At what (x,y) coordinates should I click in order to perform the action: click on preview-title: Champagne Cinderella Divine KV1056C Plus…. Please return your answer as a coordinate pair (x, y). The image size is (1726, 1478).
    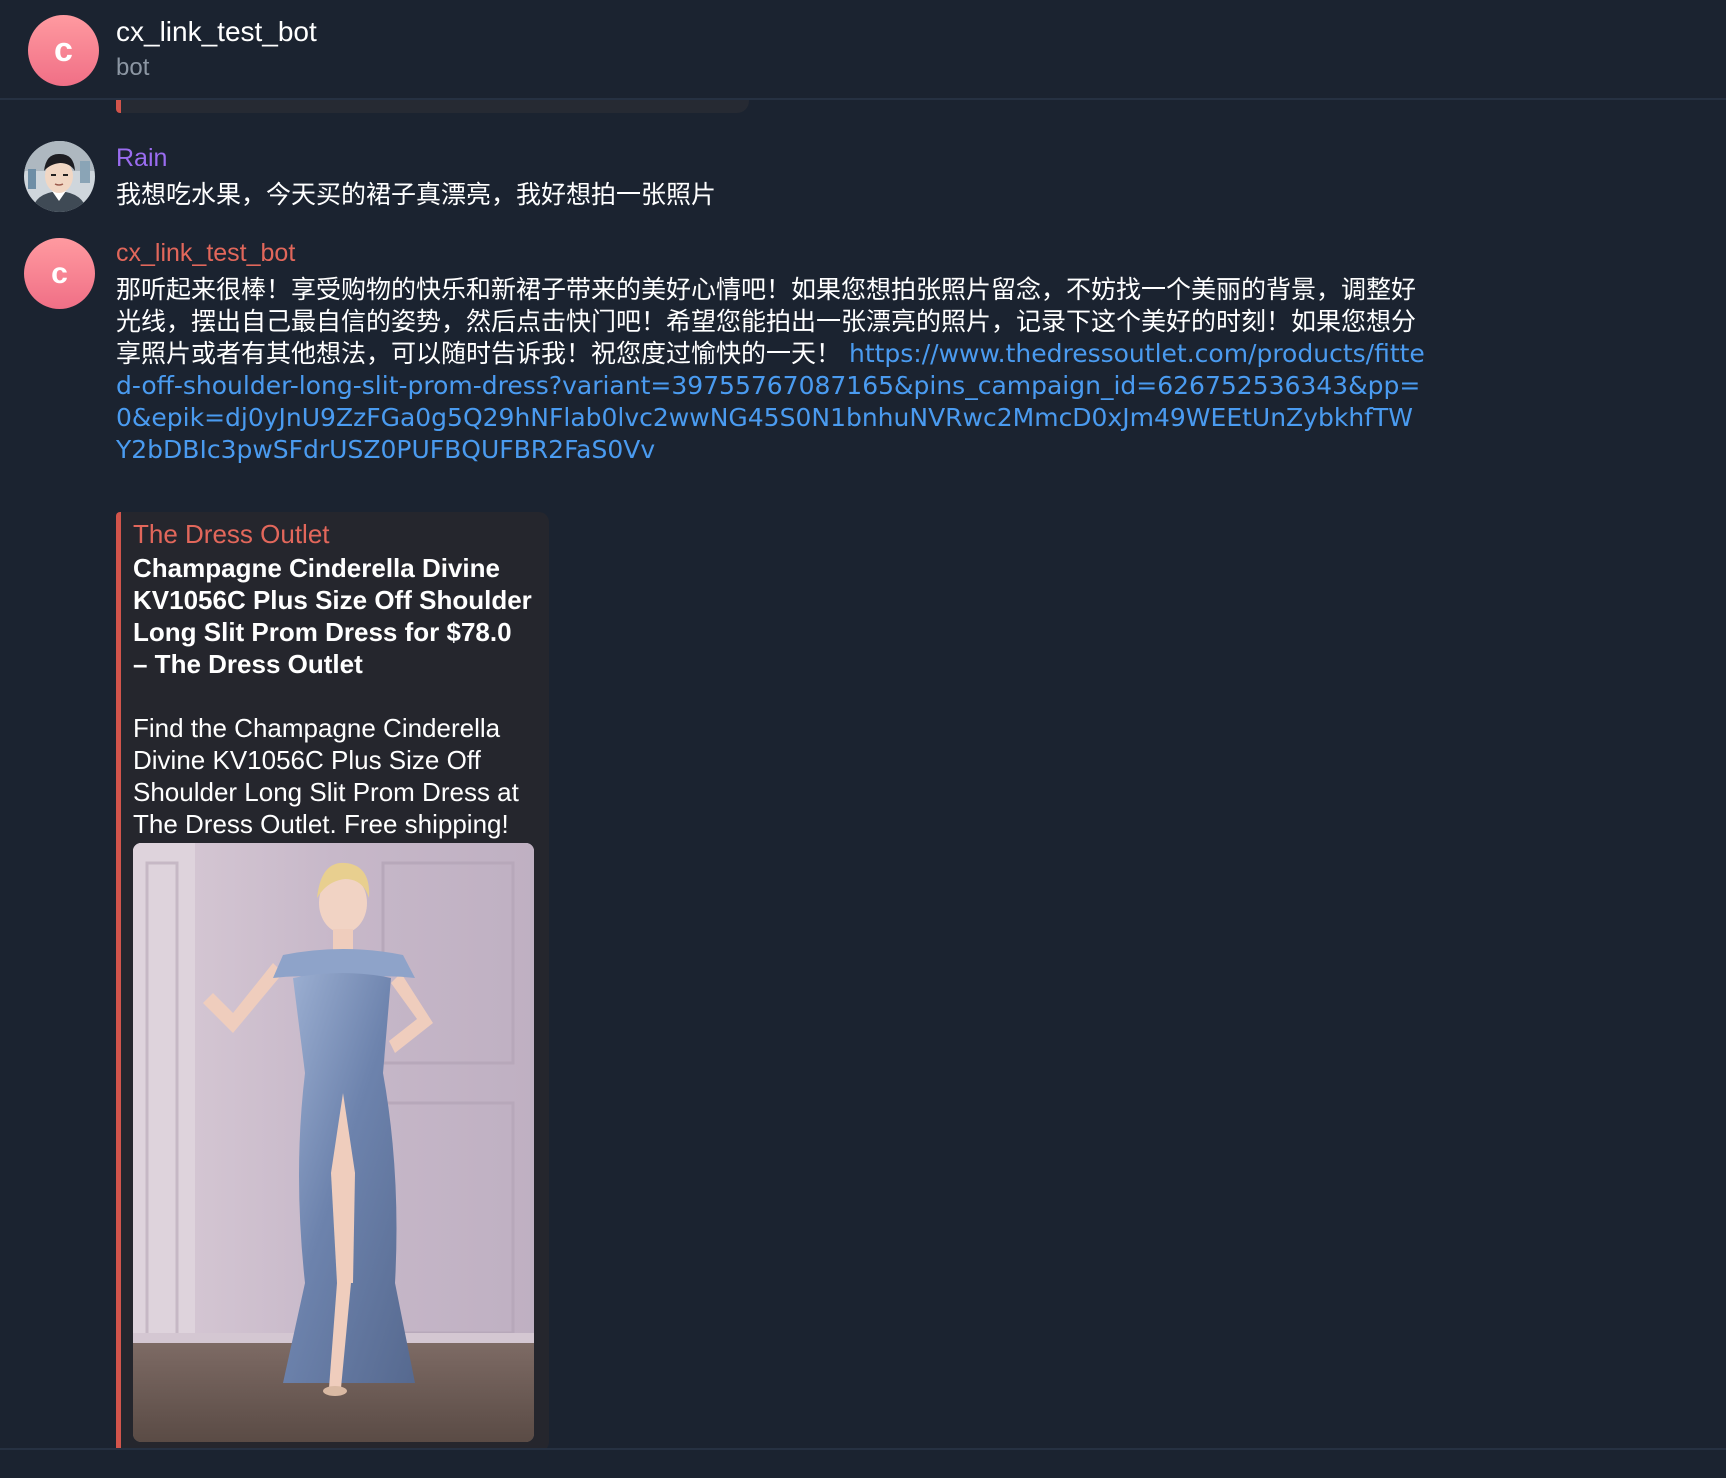
    Looking at the image, I should click on (338, 616).